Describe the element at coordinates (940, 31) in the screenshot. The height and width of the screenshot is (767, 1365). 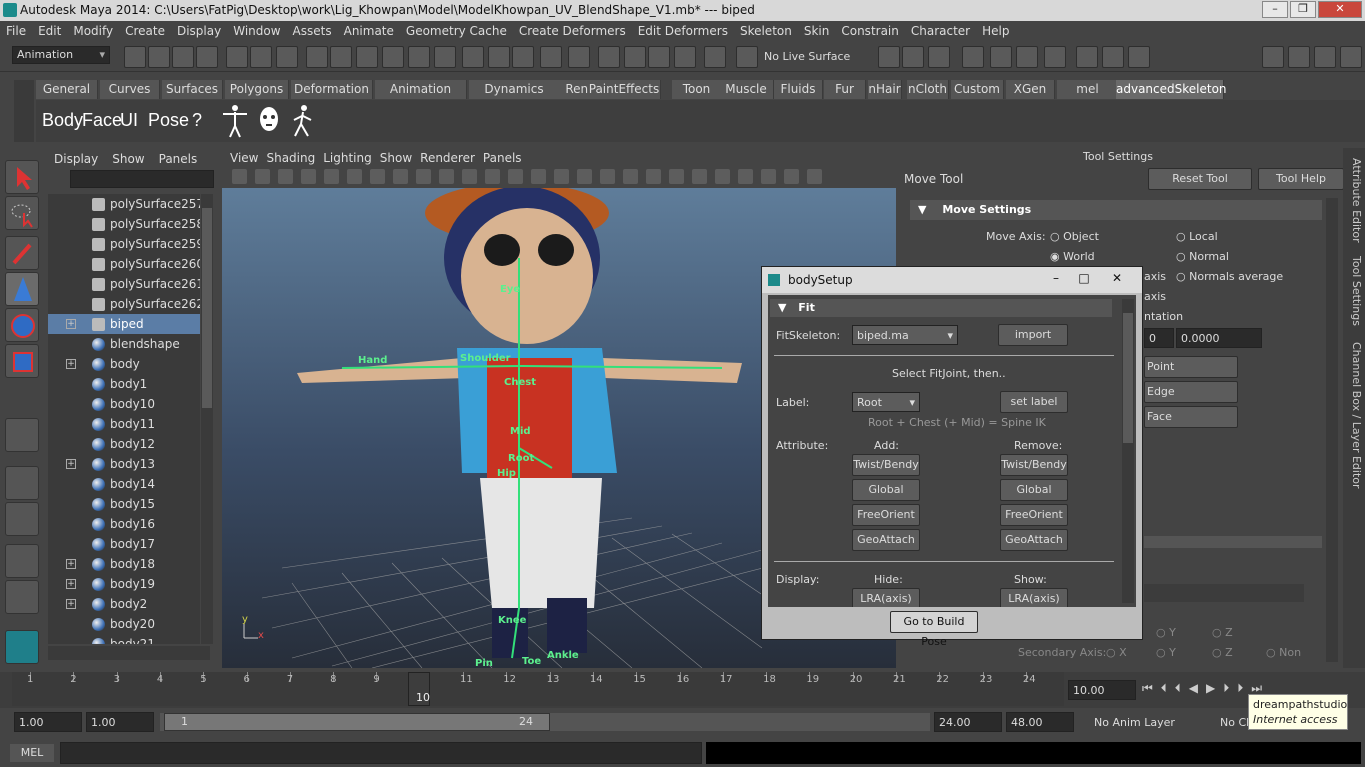
I see `menu-character: Character` at that location.